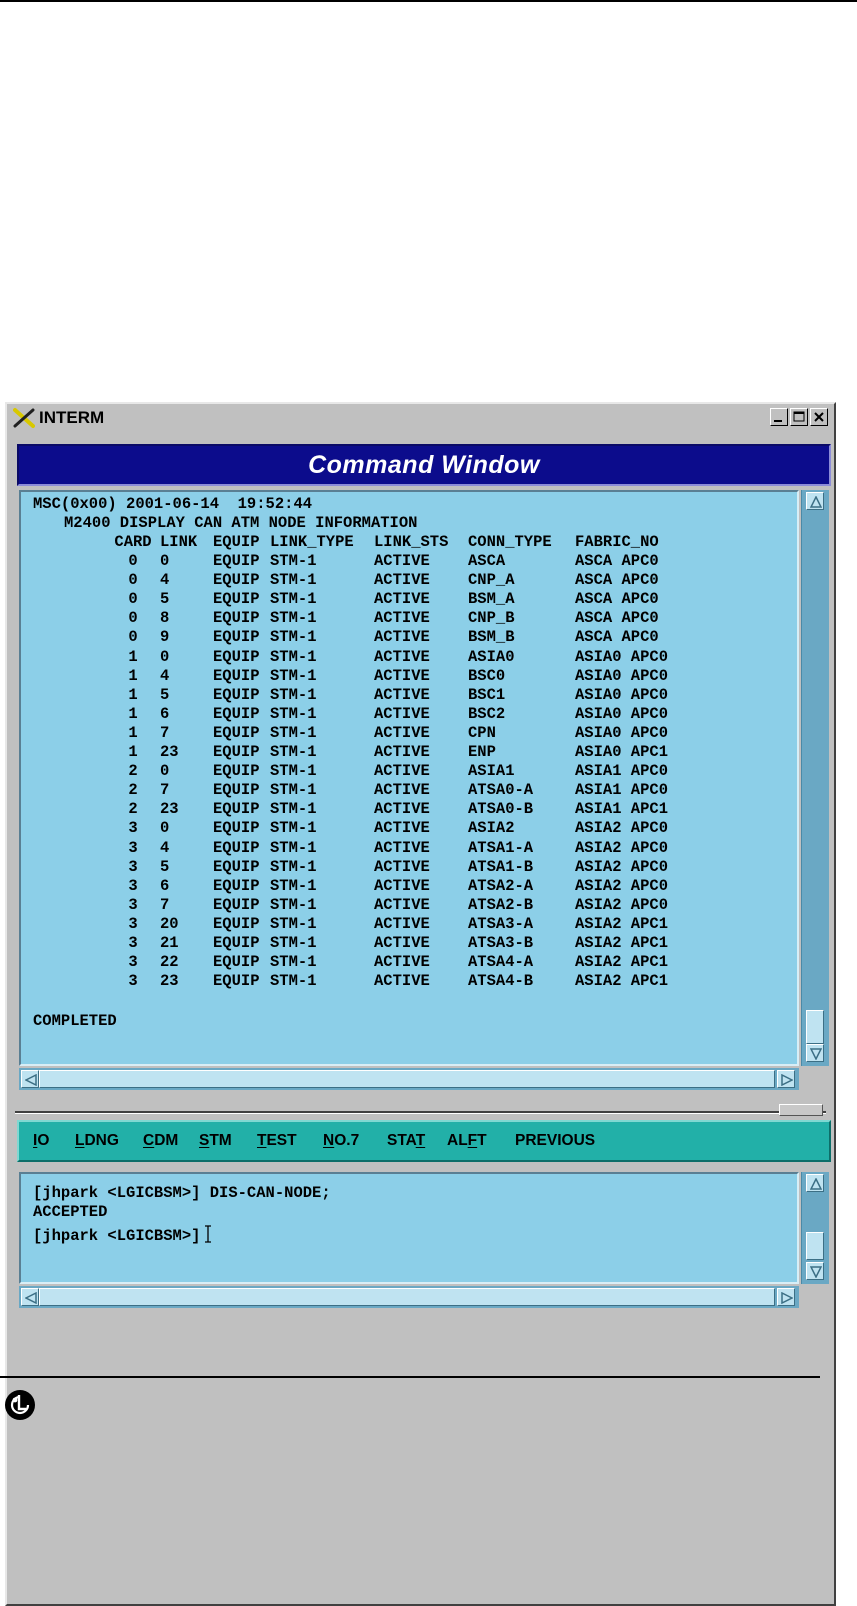  I want to click on menu-item-previous: PREVIOUS, so click(555, 1141).